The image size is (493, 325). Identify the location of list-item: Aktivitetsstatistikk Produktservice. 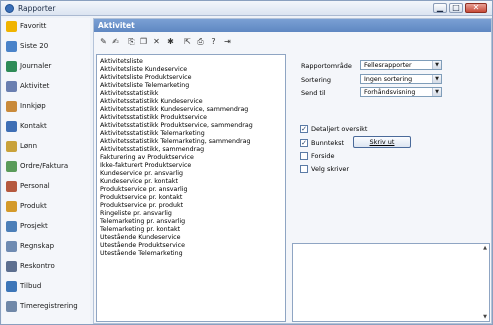
(153, 118).